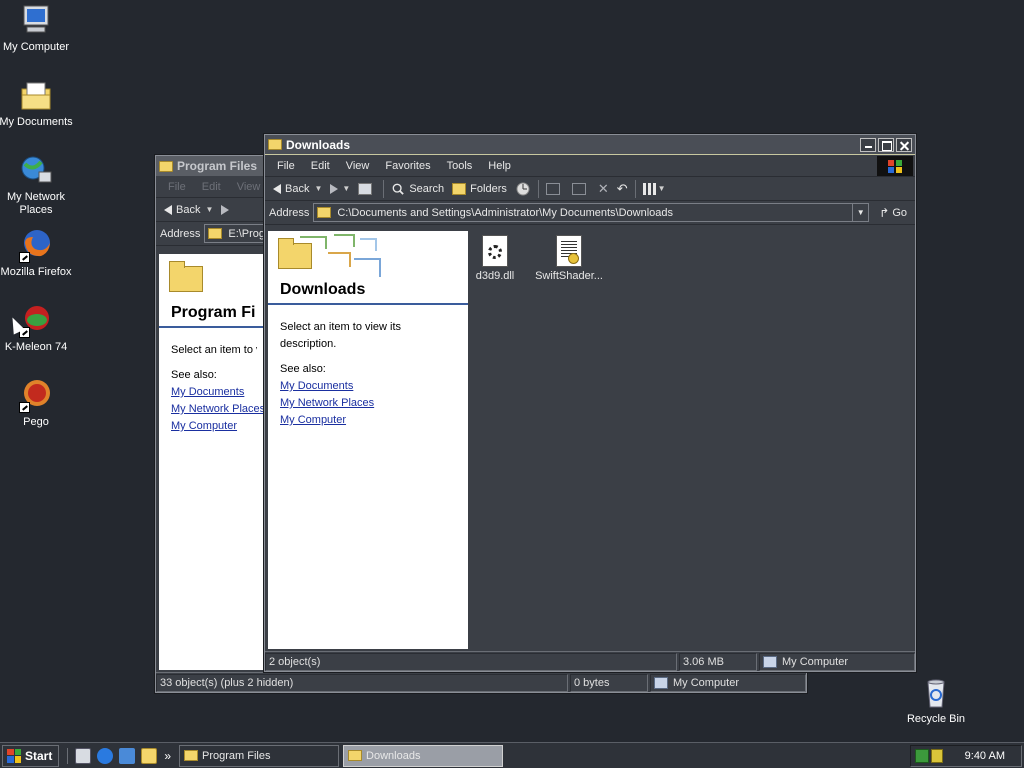 Image resolution: width=1024 pixels, height=768 pixels. I want to click on taskpane-title: Program Fi, so click(213, 312).